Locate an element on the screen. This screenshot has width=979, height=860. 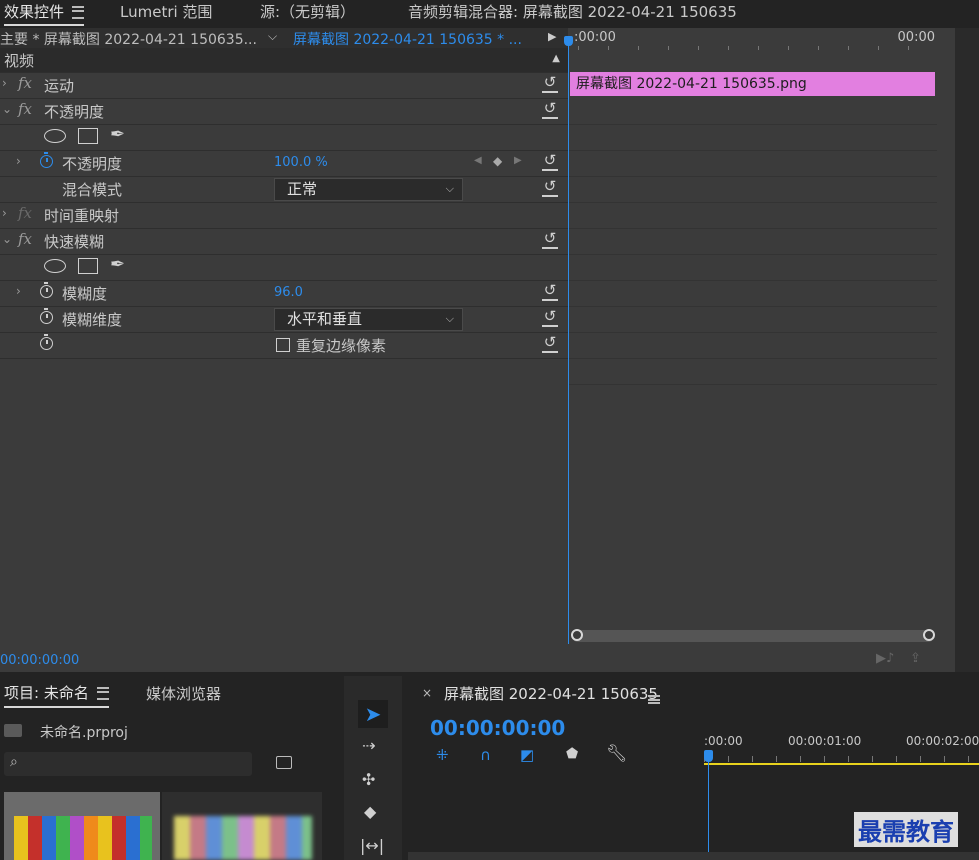
tab-audio-mixer-label: 音频剪辑混合器: 屏幕截图 2022-04-21 150635 is located at coordinates (572, 12).